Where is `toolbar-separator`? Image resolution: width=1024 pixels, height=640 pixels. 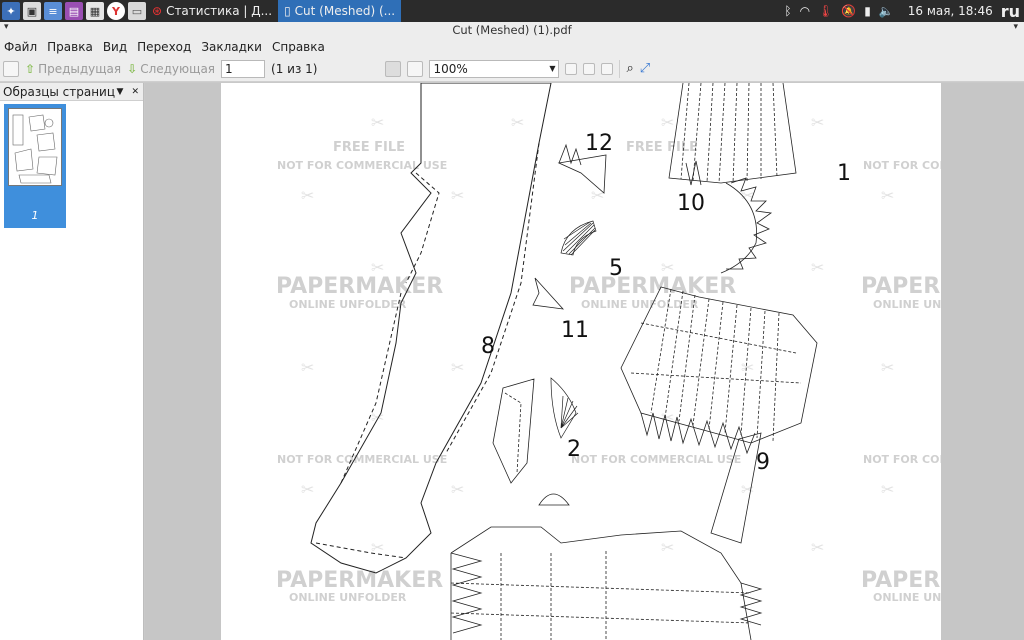 toolbar-separator is located at coordinates (620, 68).